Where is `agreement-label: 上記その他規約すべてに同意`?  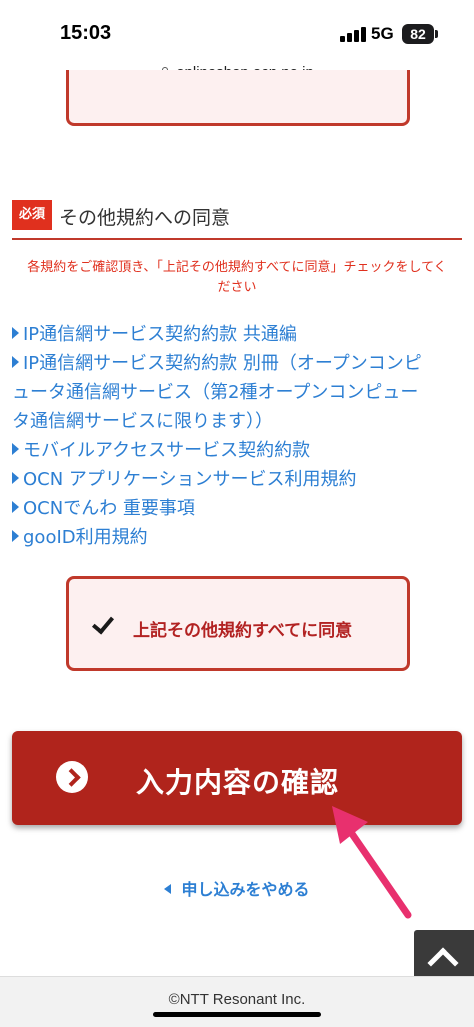 agreement-label: 上記その他規約すべてに同意 is located at coordinates (242, 628).